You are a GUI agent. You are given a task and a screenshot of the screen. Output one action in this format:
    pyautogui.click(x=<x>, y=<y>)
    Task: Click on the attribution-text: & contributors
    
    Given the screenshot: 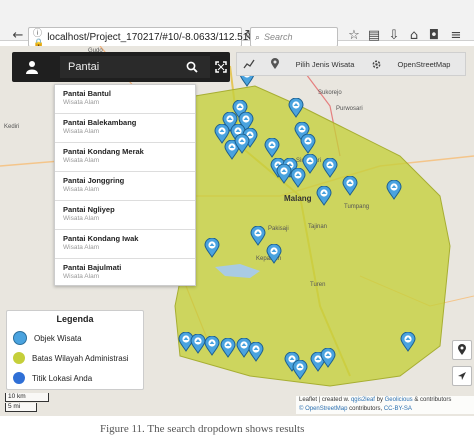 What is the action you would take?
    pyautogui.click(x=432, y=400)
    